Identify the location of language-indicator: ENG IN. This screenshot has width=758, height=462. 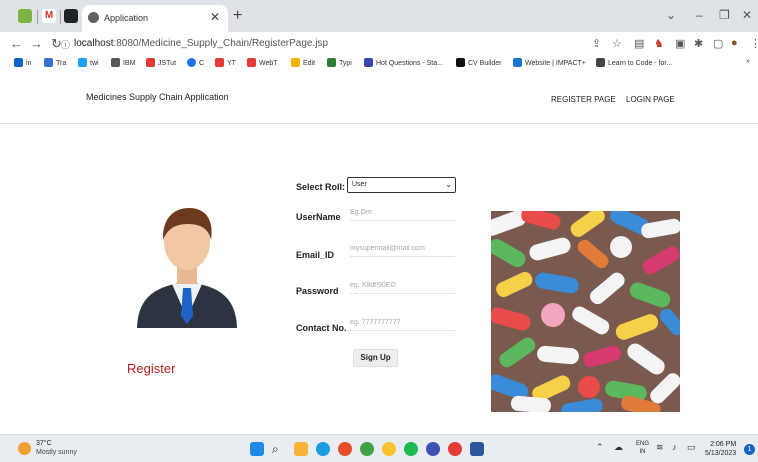
(642, 448).